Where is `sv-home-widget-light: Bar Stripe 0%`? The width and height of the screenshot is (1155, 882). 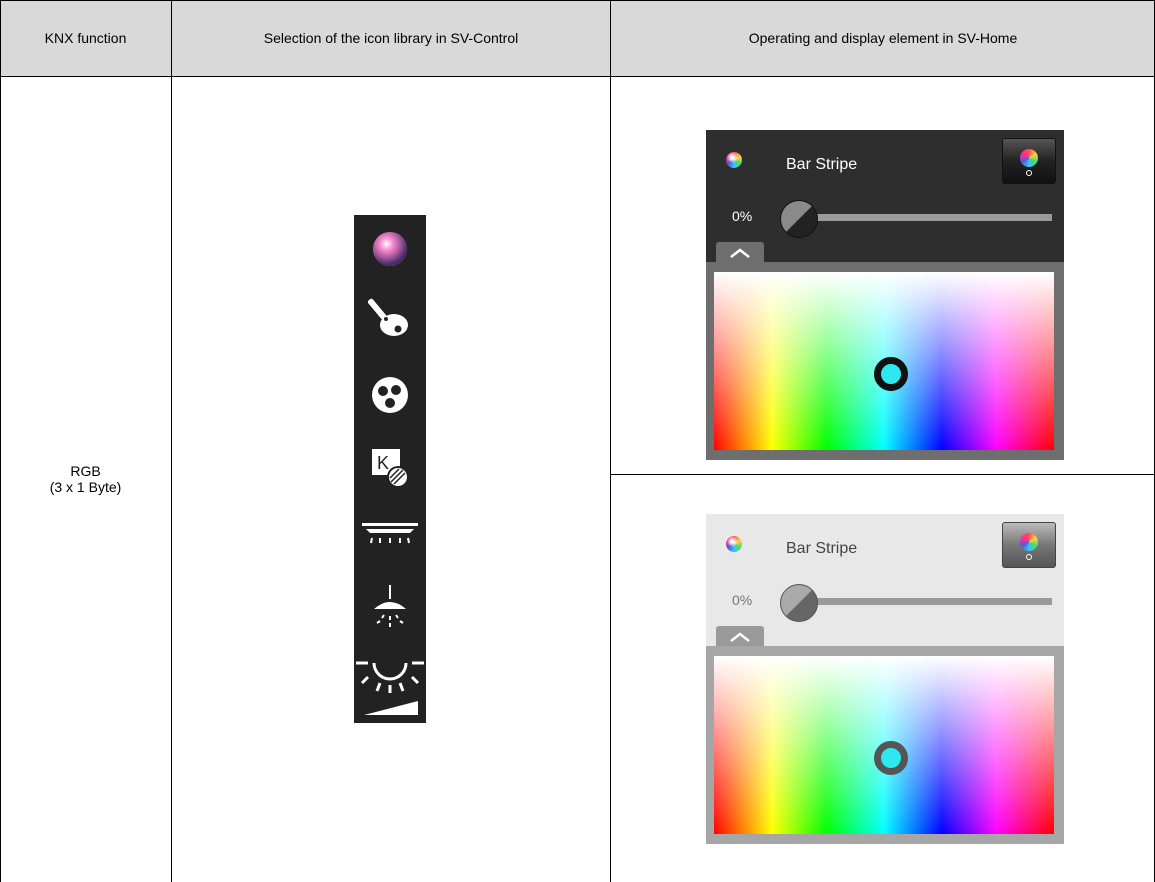 sv-home-widget-light: Bar Stripe 0% is located at coordinates (885, 679).